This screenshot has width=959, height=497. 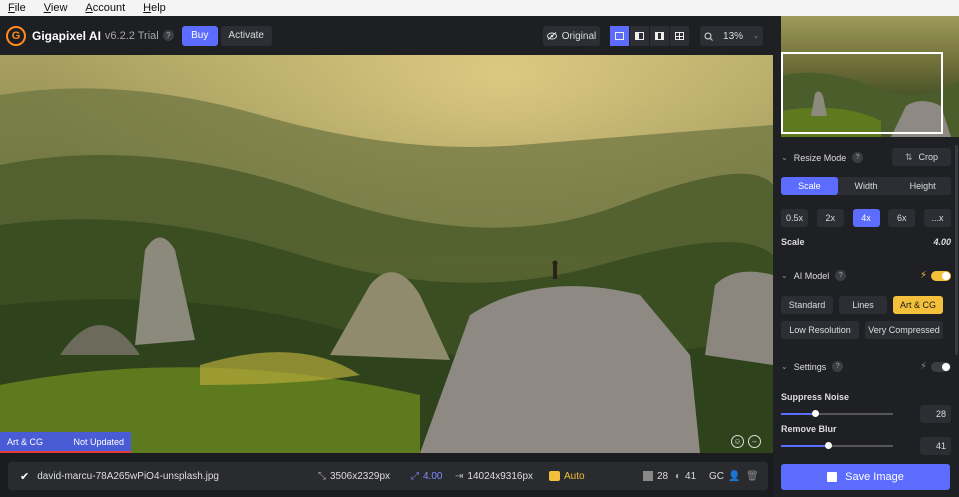 What do you see at coordinates (815, 397) in the screenshot?
I see `suppress-noise-label: Suppress Noise` at bounding box center [815, 397].